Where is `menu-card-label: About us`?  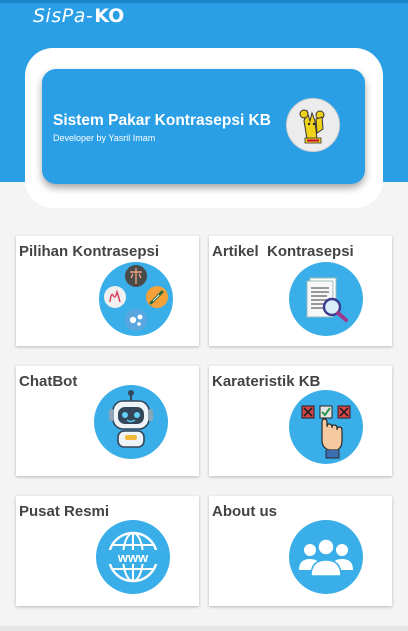 menu-card-label: About us is located at coordinates (244, 511).